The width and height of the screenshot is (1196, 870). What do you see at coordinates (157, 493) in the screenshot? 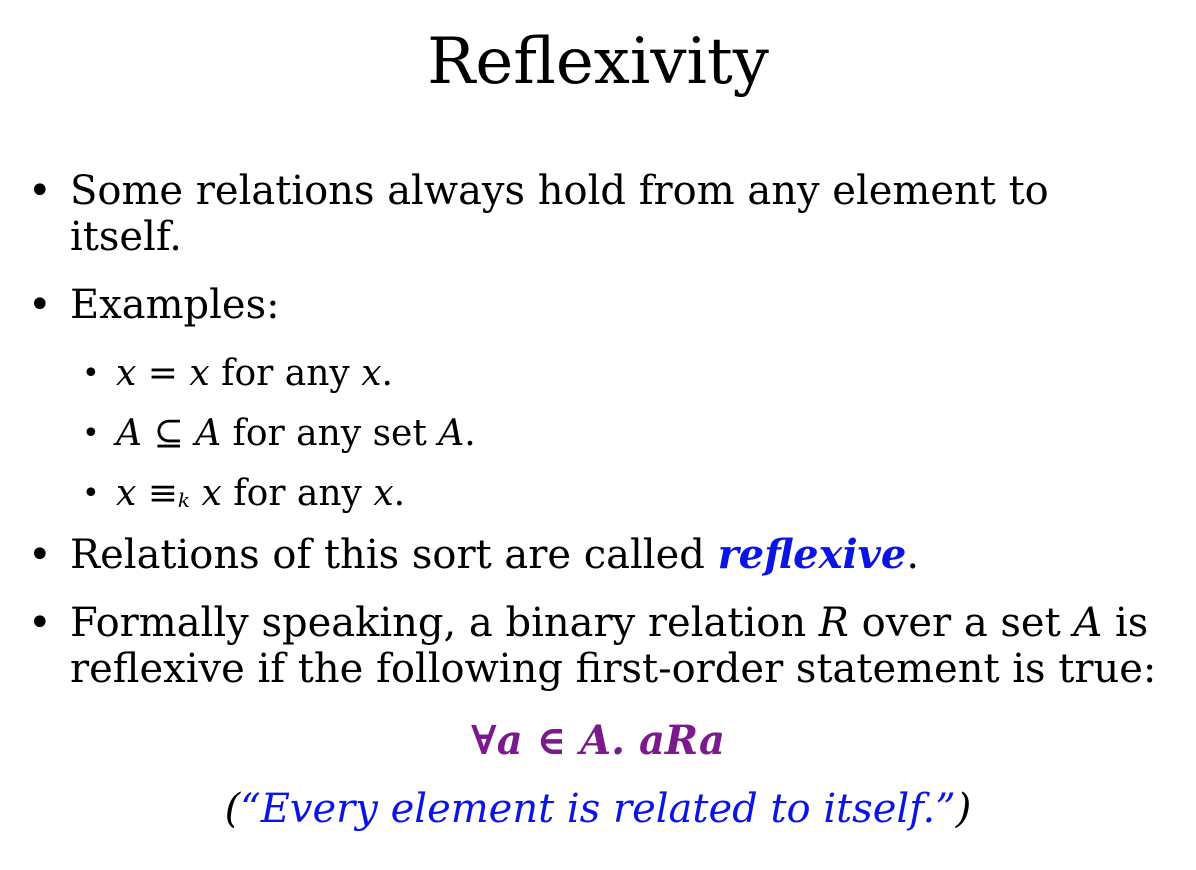
I see `math-op: ≡` at bounding box center [157, 493].